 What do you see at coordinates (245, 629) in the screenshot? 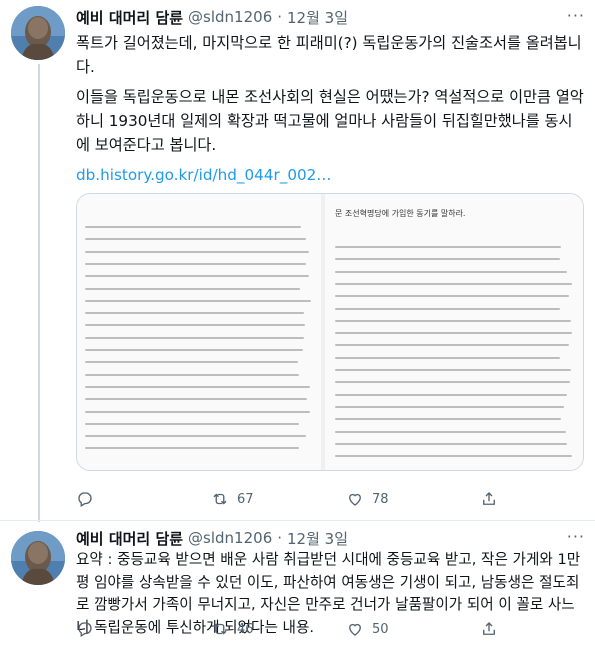
I see `retweet-count: 46` at bounding box center [245, 629].